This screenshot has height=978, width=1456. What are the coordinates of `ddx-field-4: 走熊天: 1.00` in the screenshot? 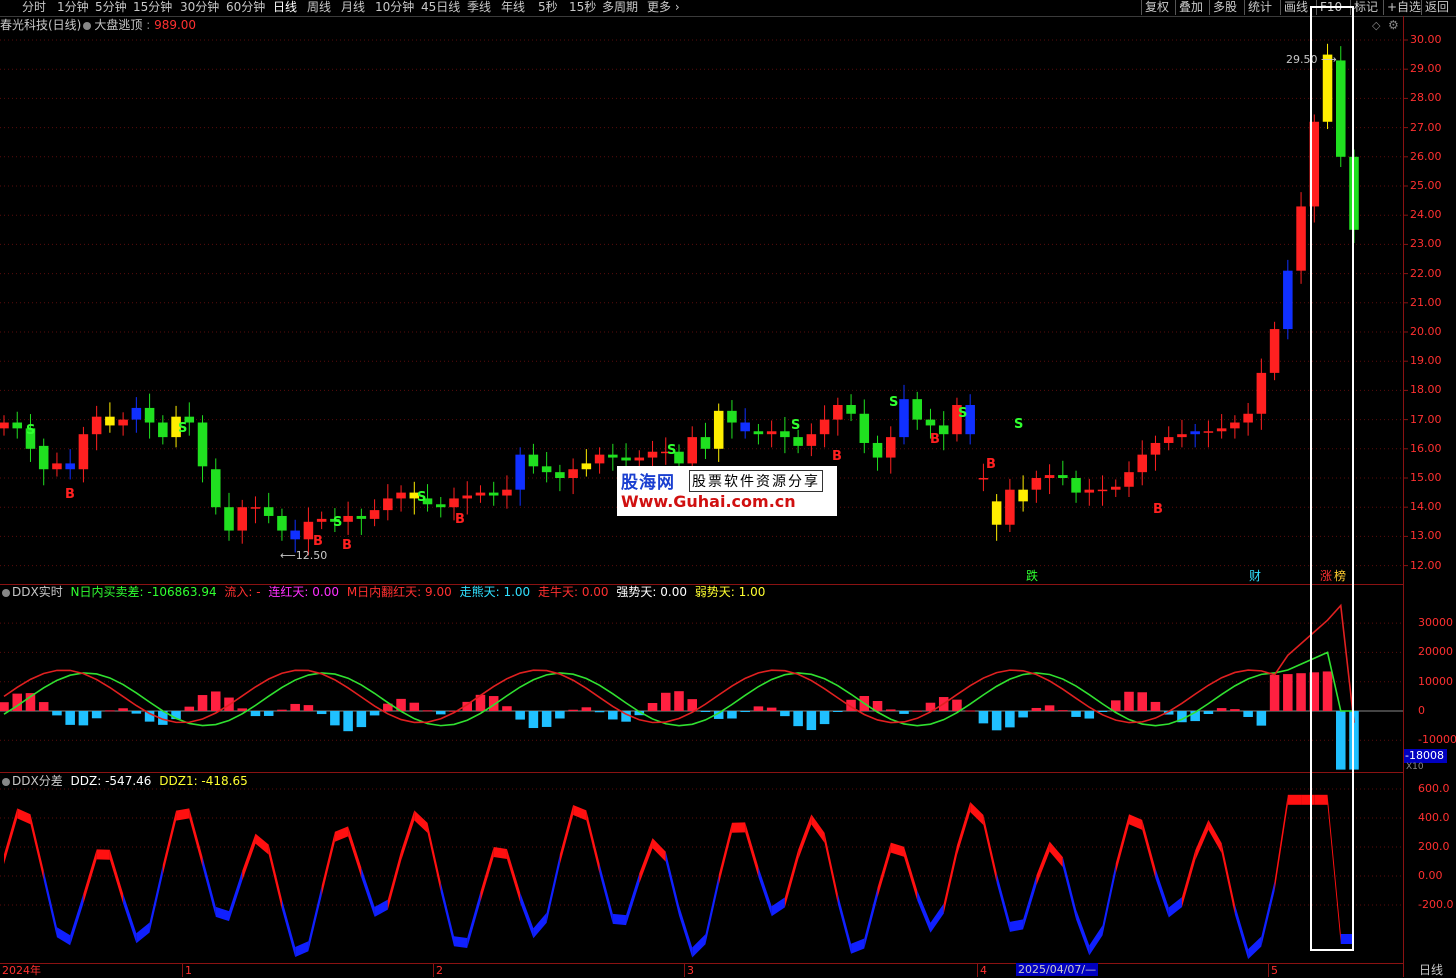 It's located at (493, 592).